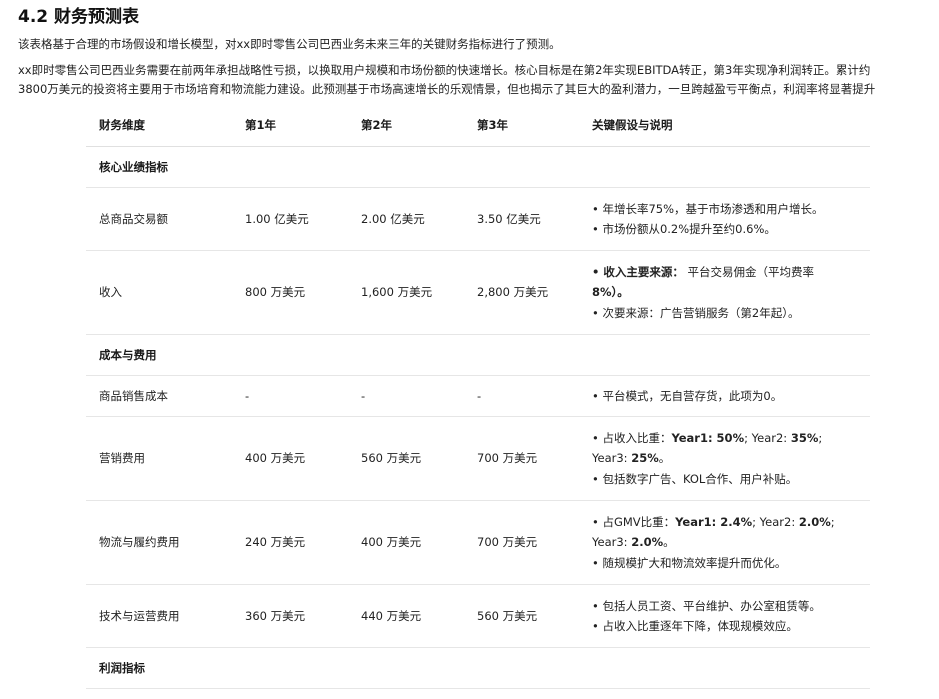 This screenshot has height=699, width=939. Describe the element at coordinates (406, 396) in the screenshot. I see `year-2-value: -` at that location.